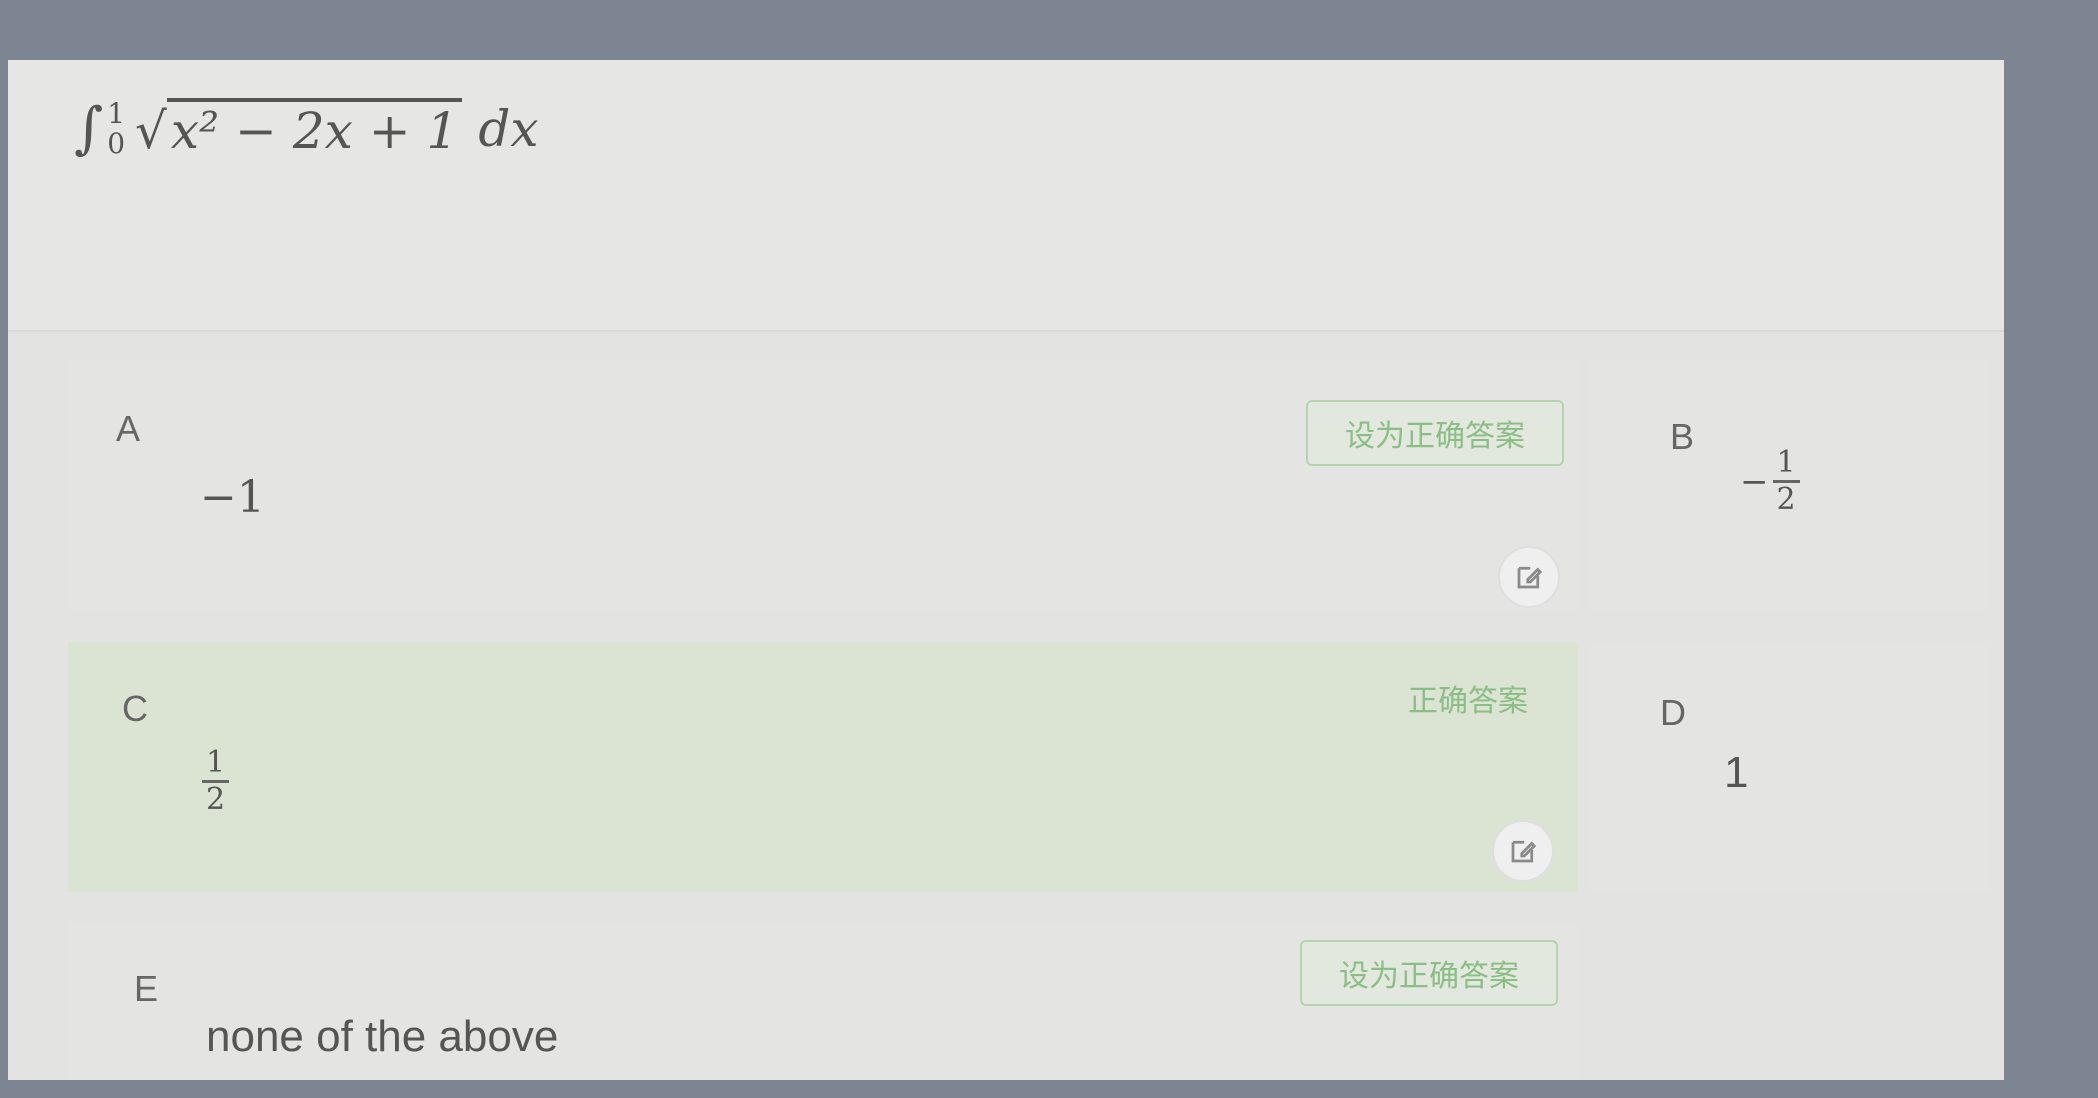 The height and width of the screenshot is (1098, 2098). I want to click on option-letter: A, so click(128, 428).